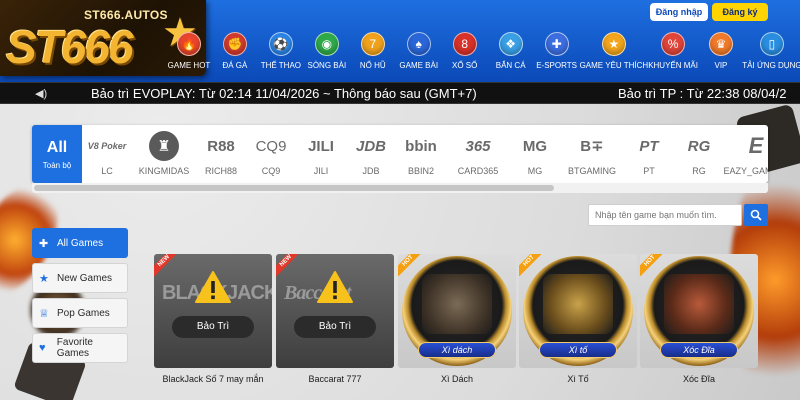 The width and height of the screenshot is (800, 400). I want to click on game-thumbnail: HOT Xì tố, so click(578, 311).